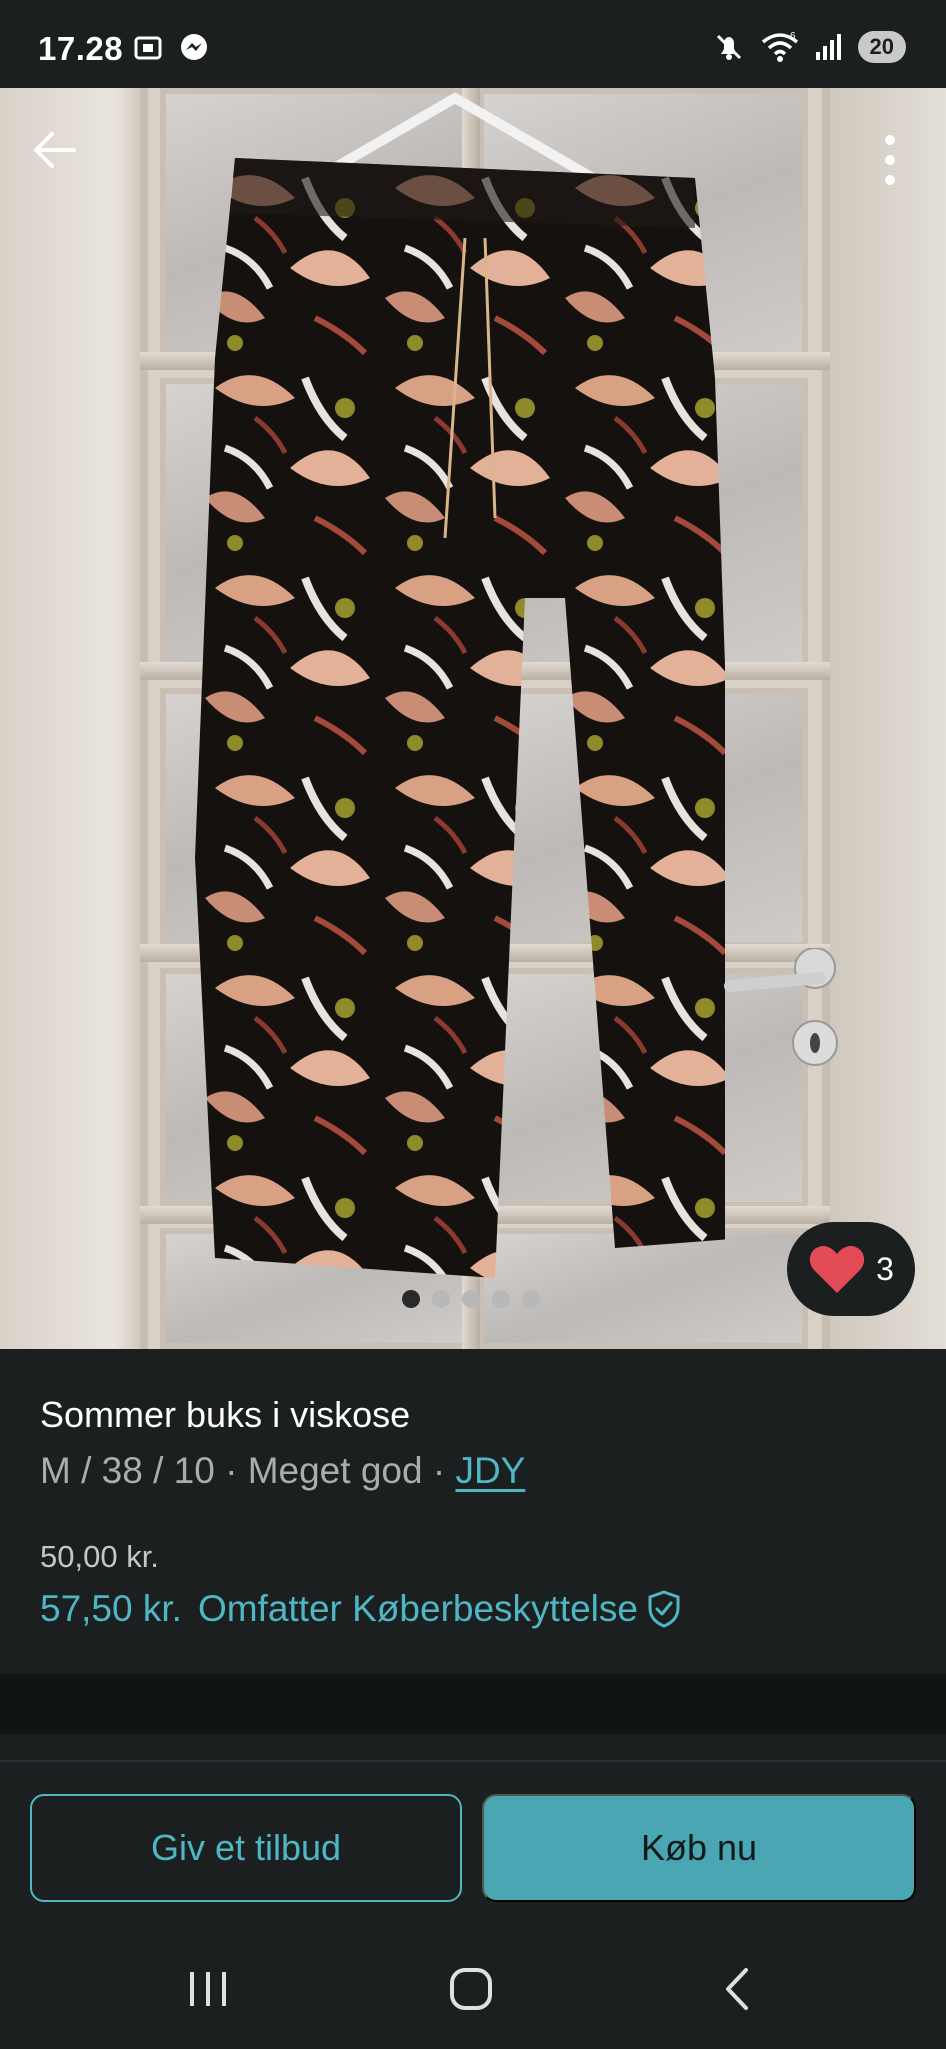  Describe the element at coordinates (127, 1470) in the screenshot. I see `listing-size: M / 38 / 10` at that location.